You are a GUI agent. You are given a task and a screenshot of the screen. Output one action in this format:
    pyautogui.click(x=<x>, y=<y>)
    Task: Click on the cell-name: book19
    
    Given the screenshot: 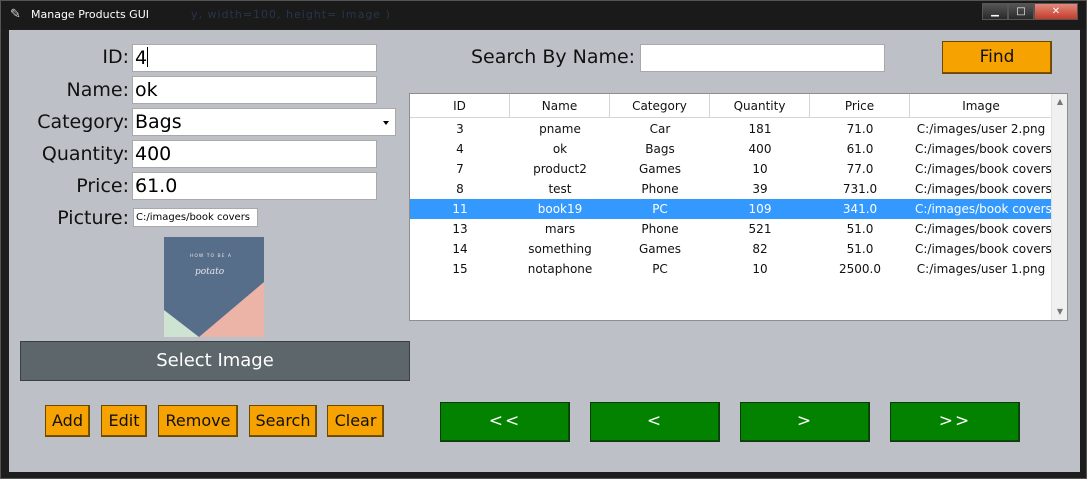 What is the action you would take?
    pyautogui.click(x=560, y=209)
    